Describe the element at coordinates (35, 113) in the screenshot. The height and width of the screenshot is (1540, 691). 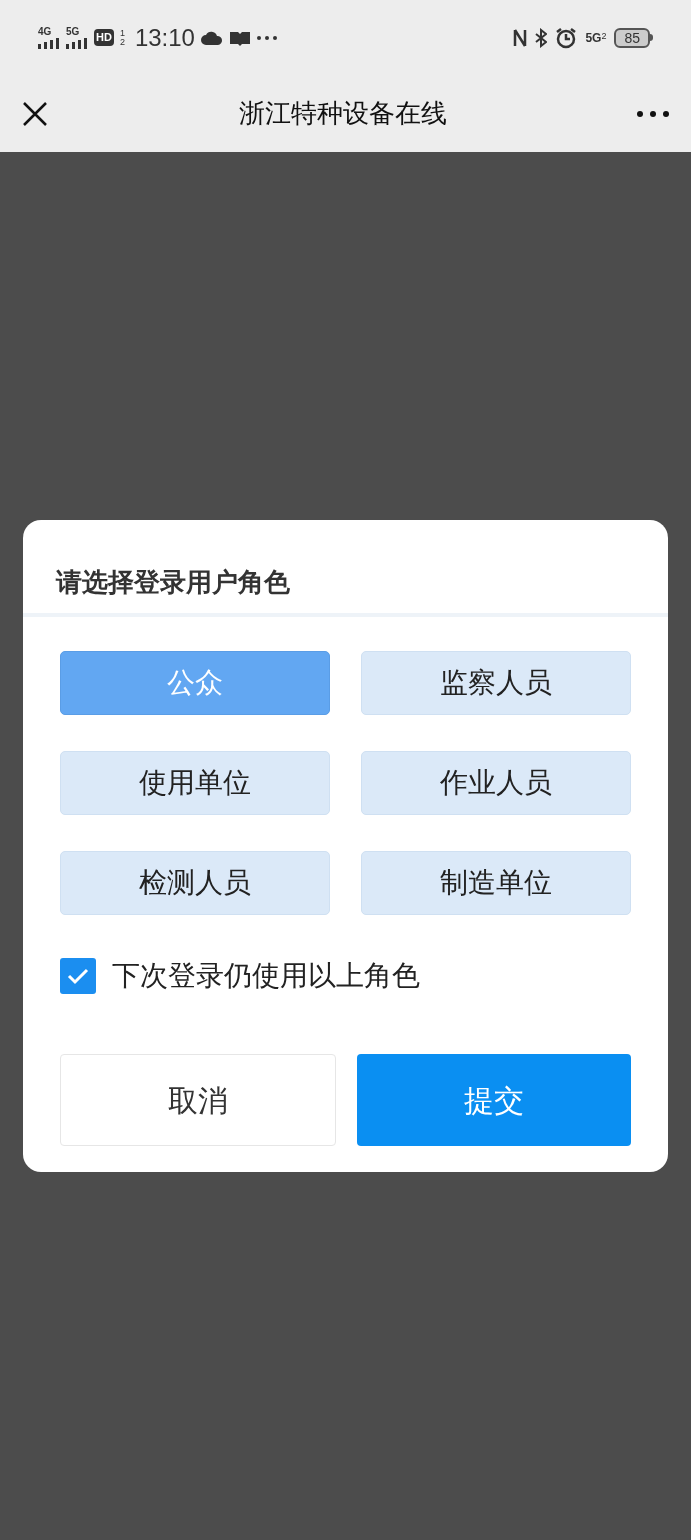
I see `close-icon` at that location.